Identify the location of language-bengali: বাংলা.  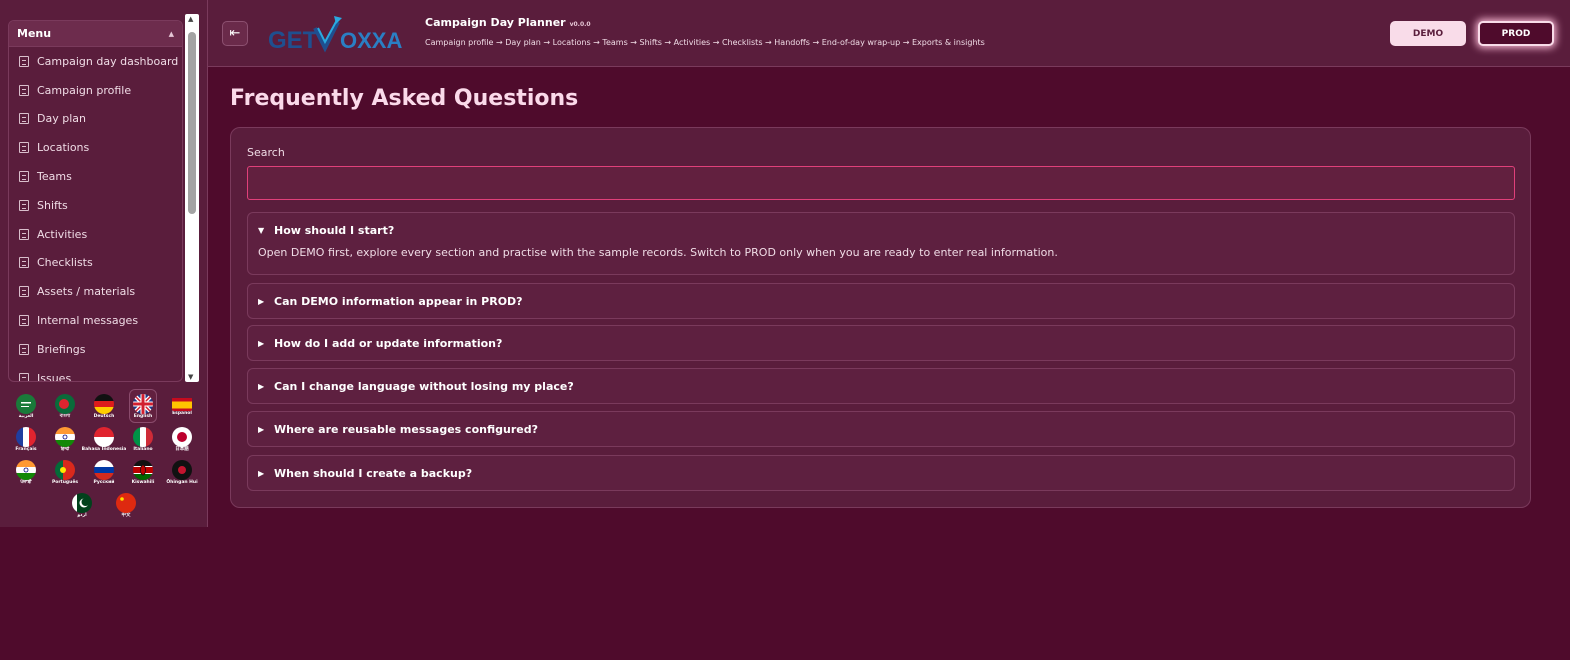
(65, 406).